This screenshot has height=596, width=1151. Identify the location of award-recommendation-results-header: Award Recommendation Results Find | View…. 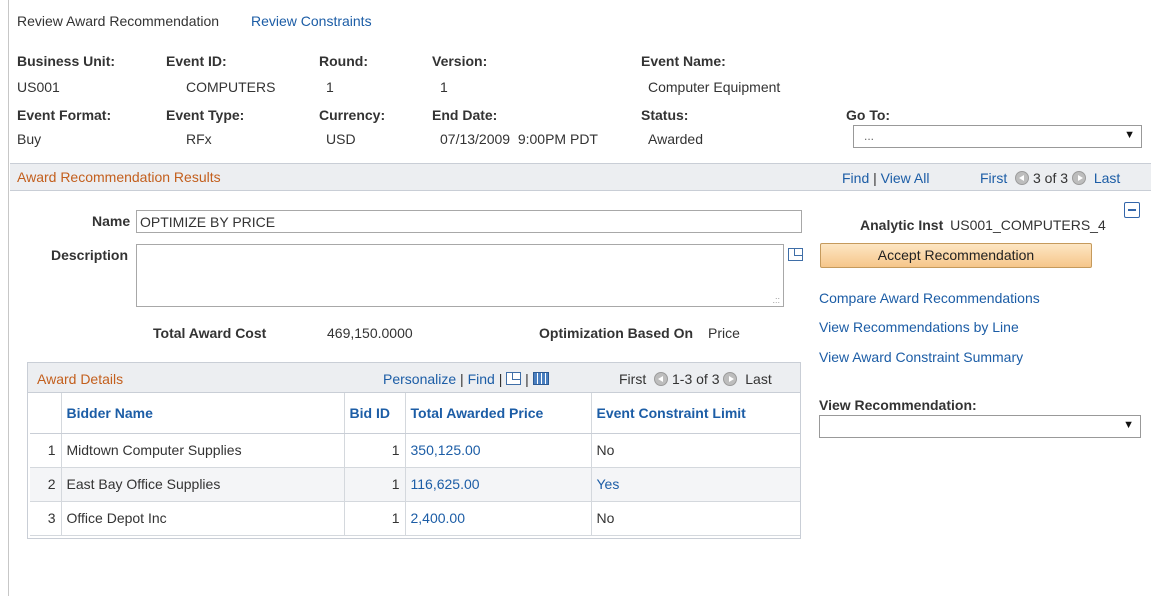
(580, 177).